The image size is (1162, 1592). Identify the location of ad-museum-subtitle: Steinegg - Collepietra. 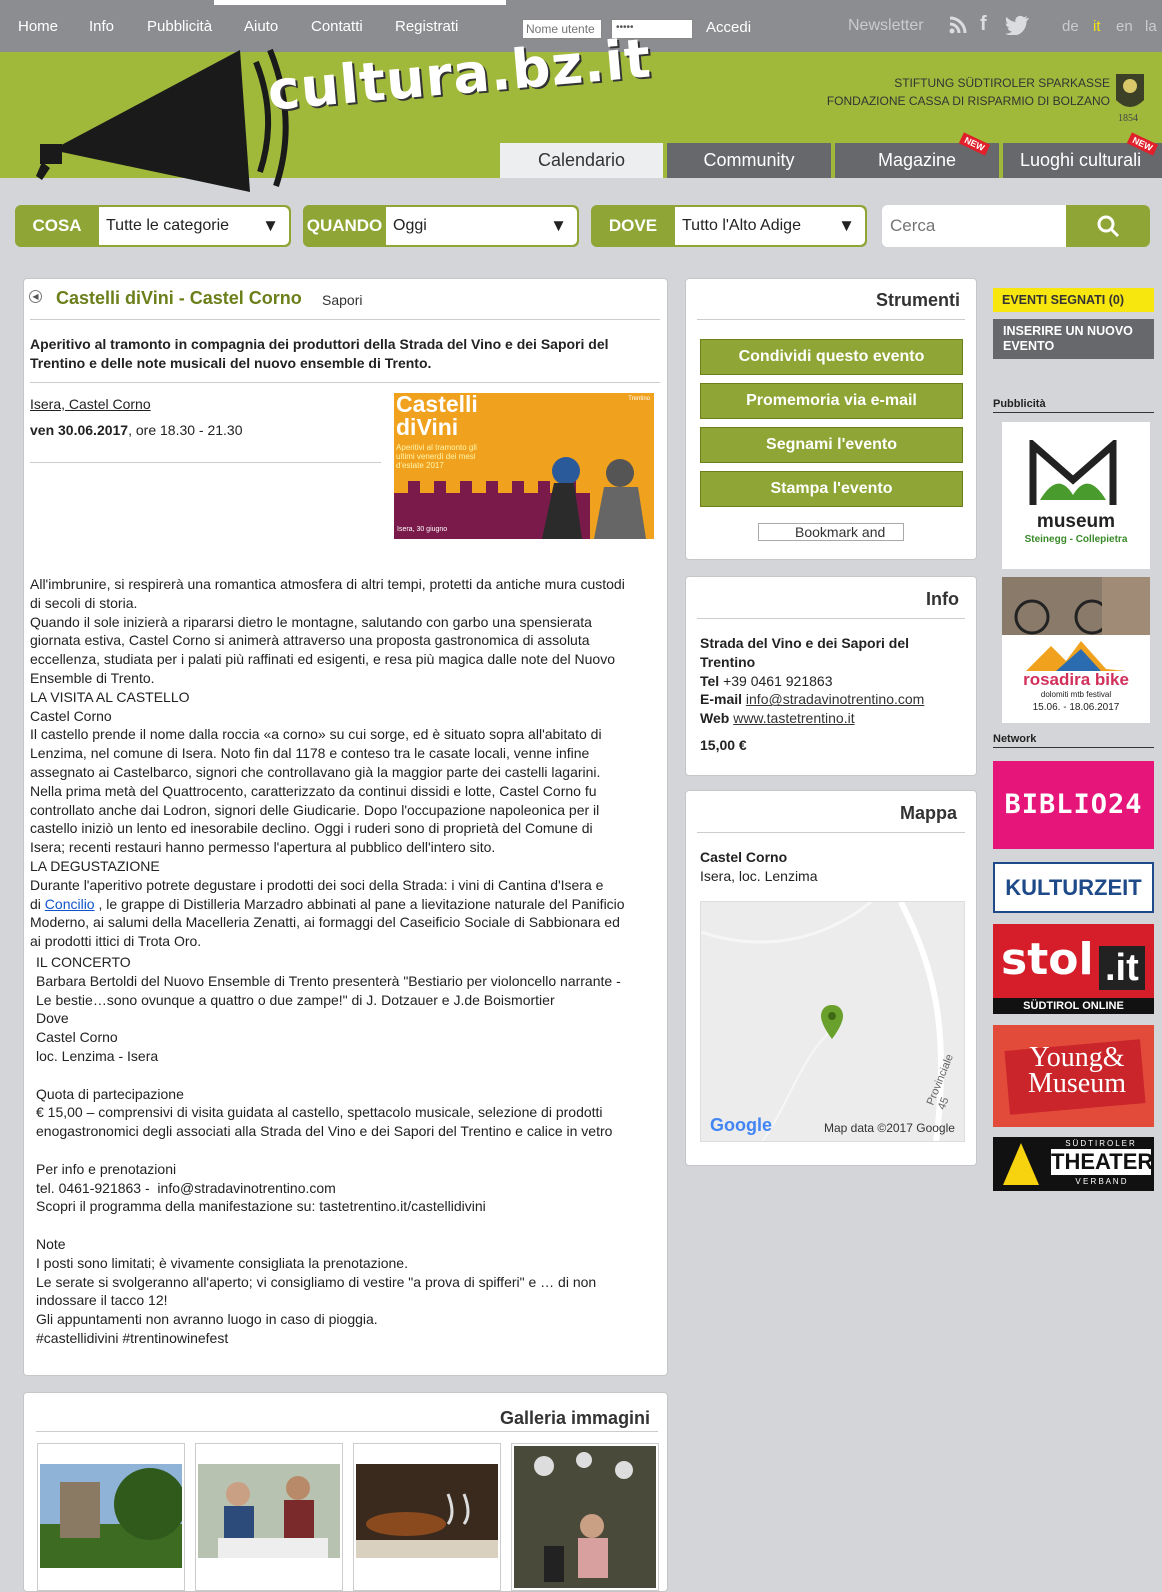
(1076, 539).